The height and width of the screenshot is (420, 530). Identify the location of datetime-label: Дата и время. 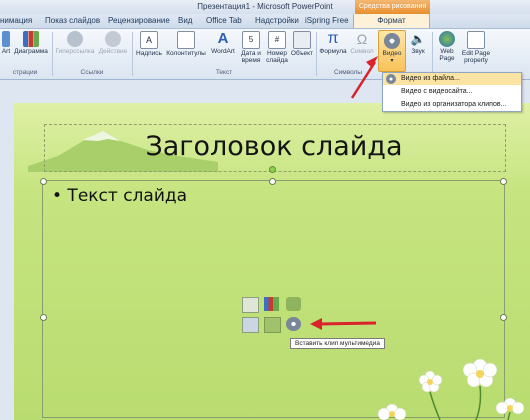
(251, 57).